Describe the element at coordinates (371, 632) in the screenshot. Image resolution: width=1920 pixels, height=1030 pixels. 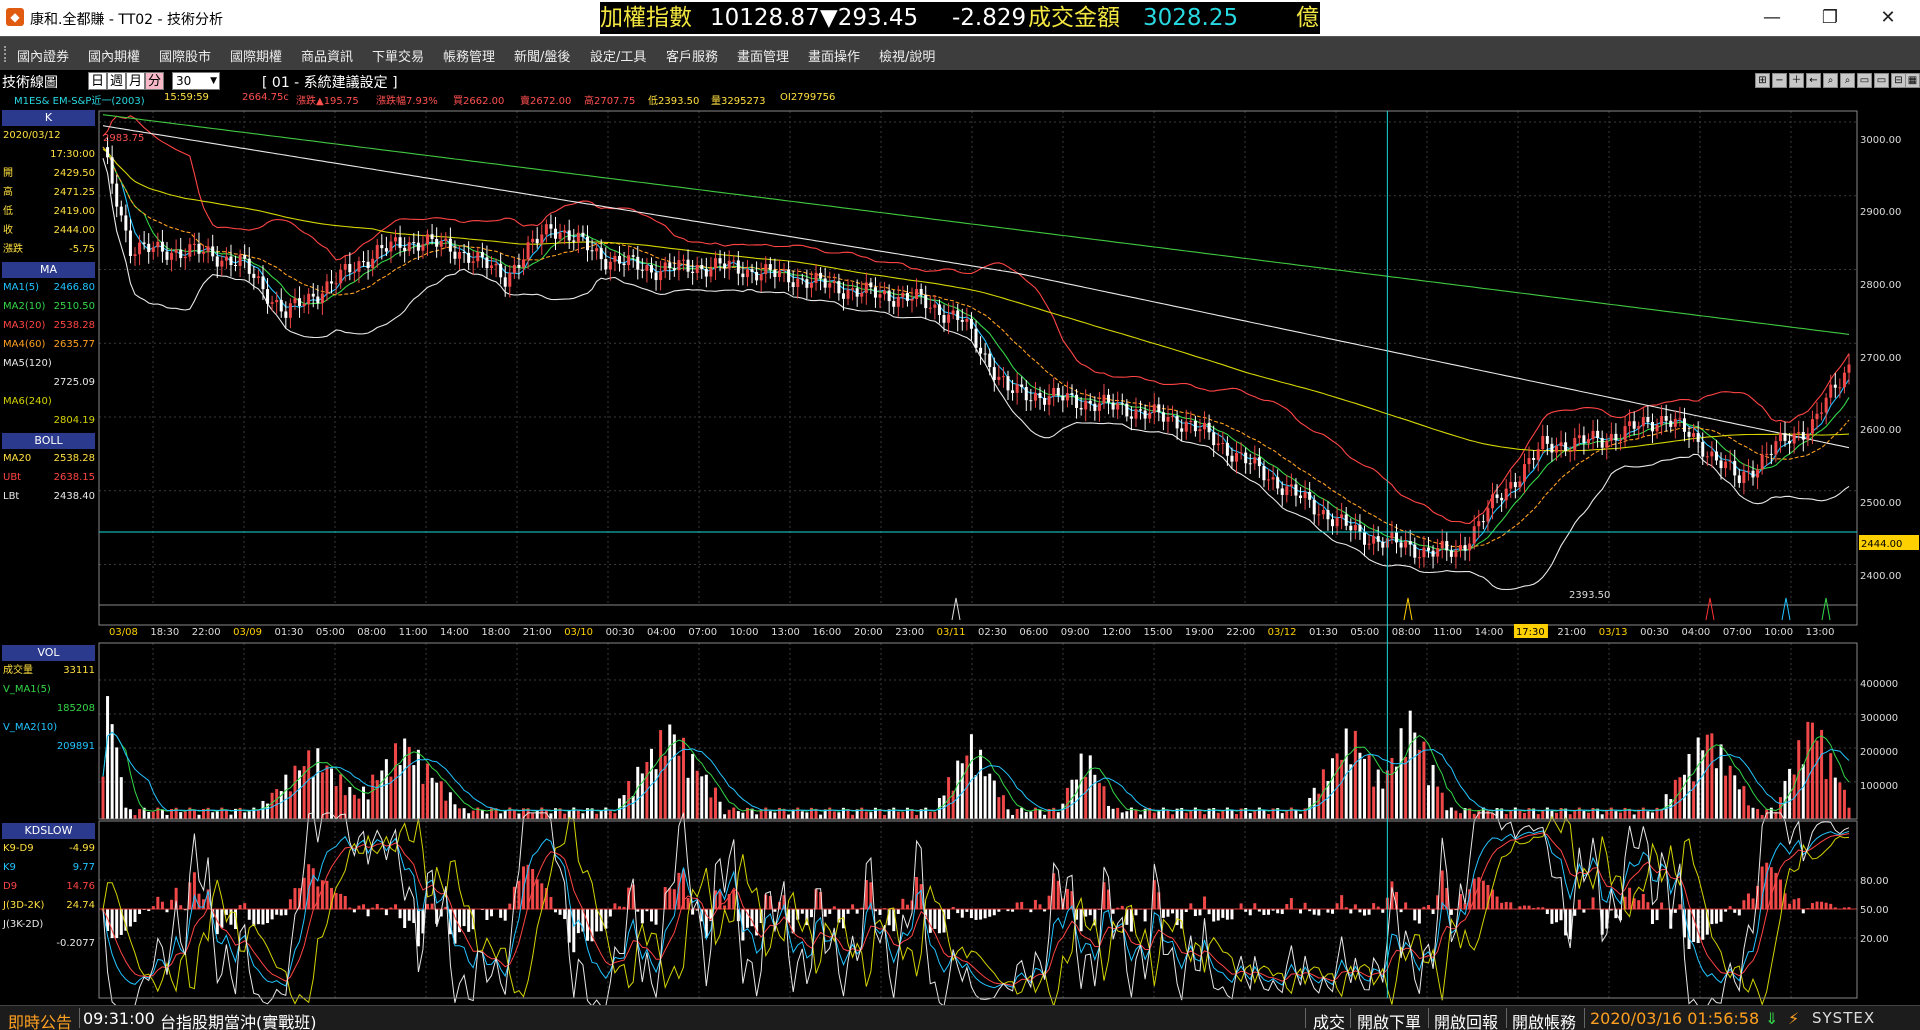
I see `x-tick-label: 08:00` at that location.